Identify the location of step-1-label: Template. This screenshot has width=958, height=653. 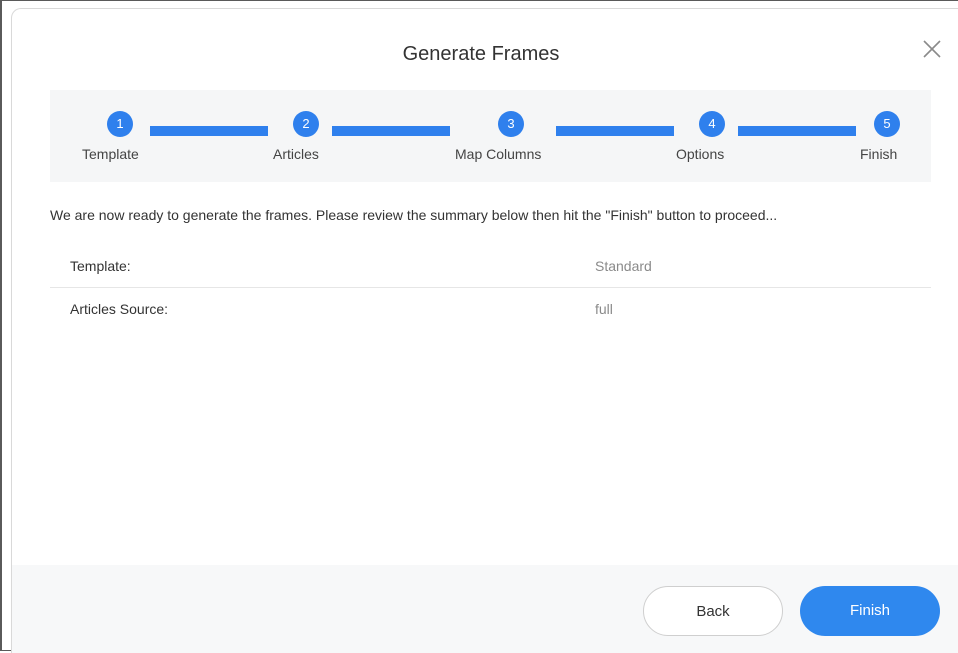
(110, 154).